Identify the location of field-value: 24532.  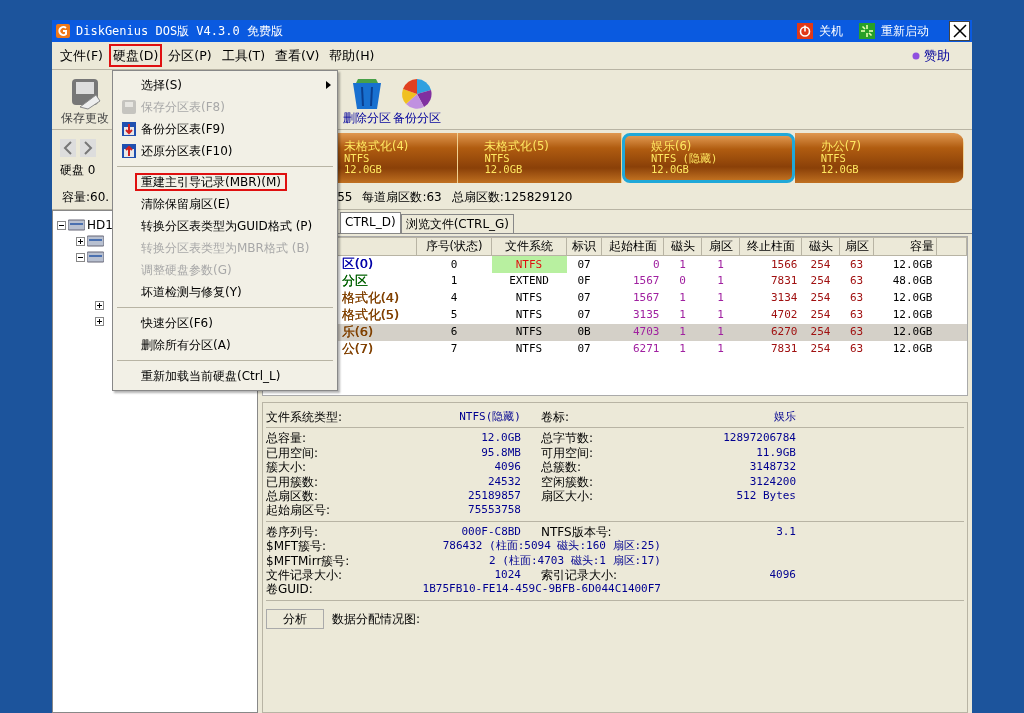
(503, 481).